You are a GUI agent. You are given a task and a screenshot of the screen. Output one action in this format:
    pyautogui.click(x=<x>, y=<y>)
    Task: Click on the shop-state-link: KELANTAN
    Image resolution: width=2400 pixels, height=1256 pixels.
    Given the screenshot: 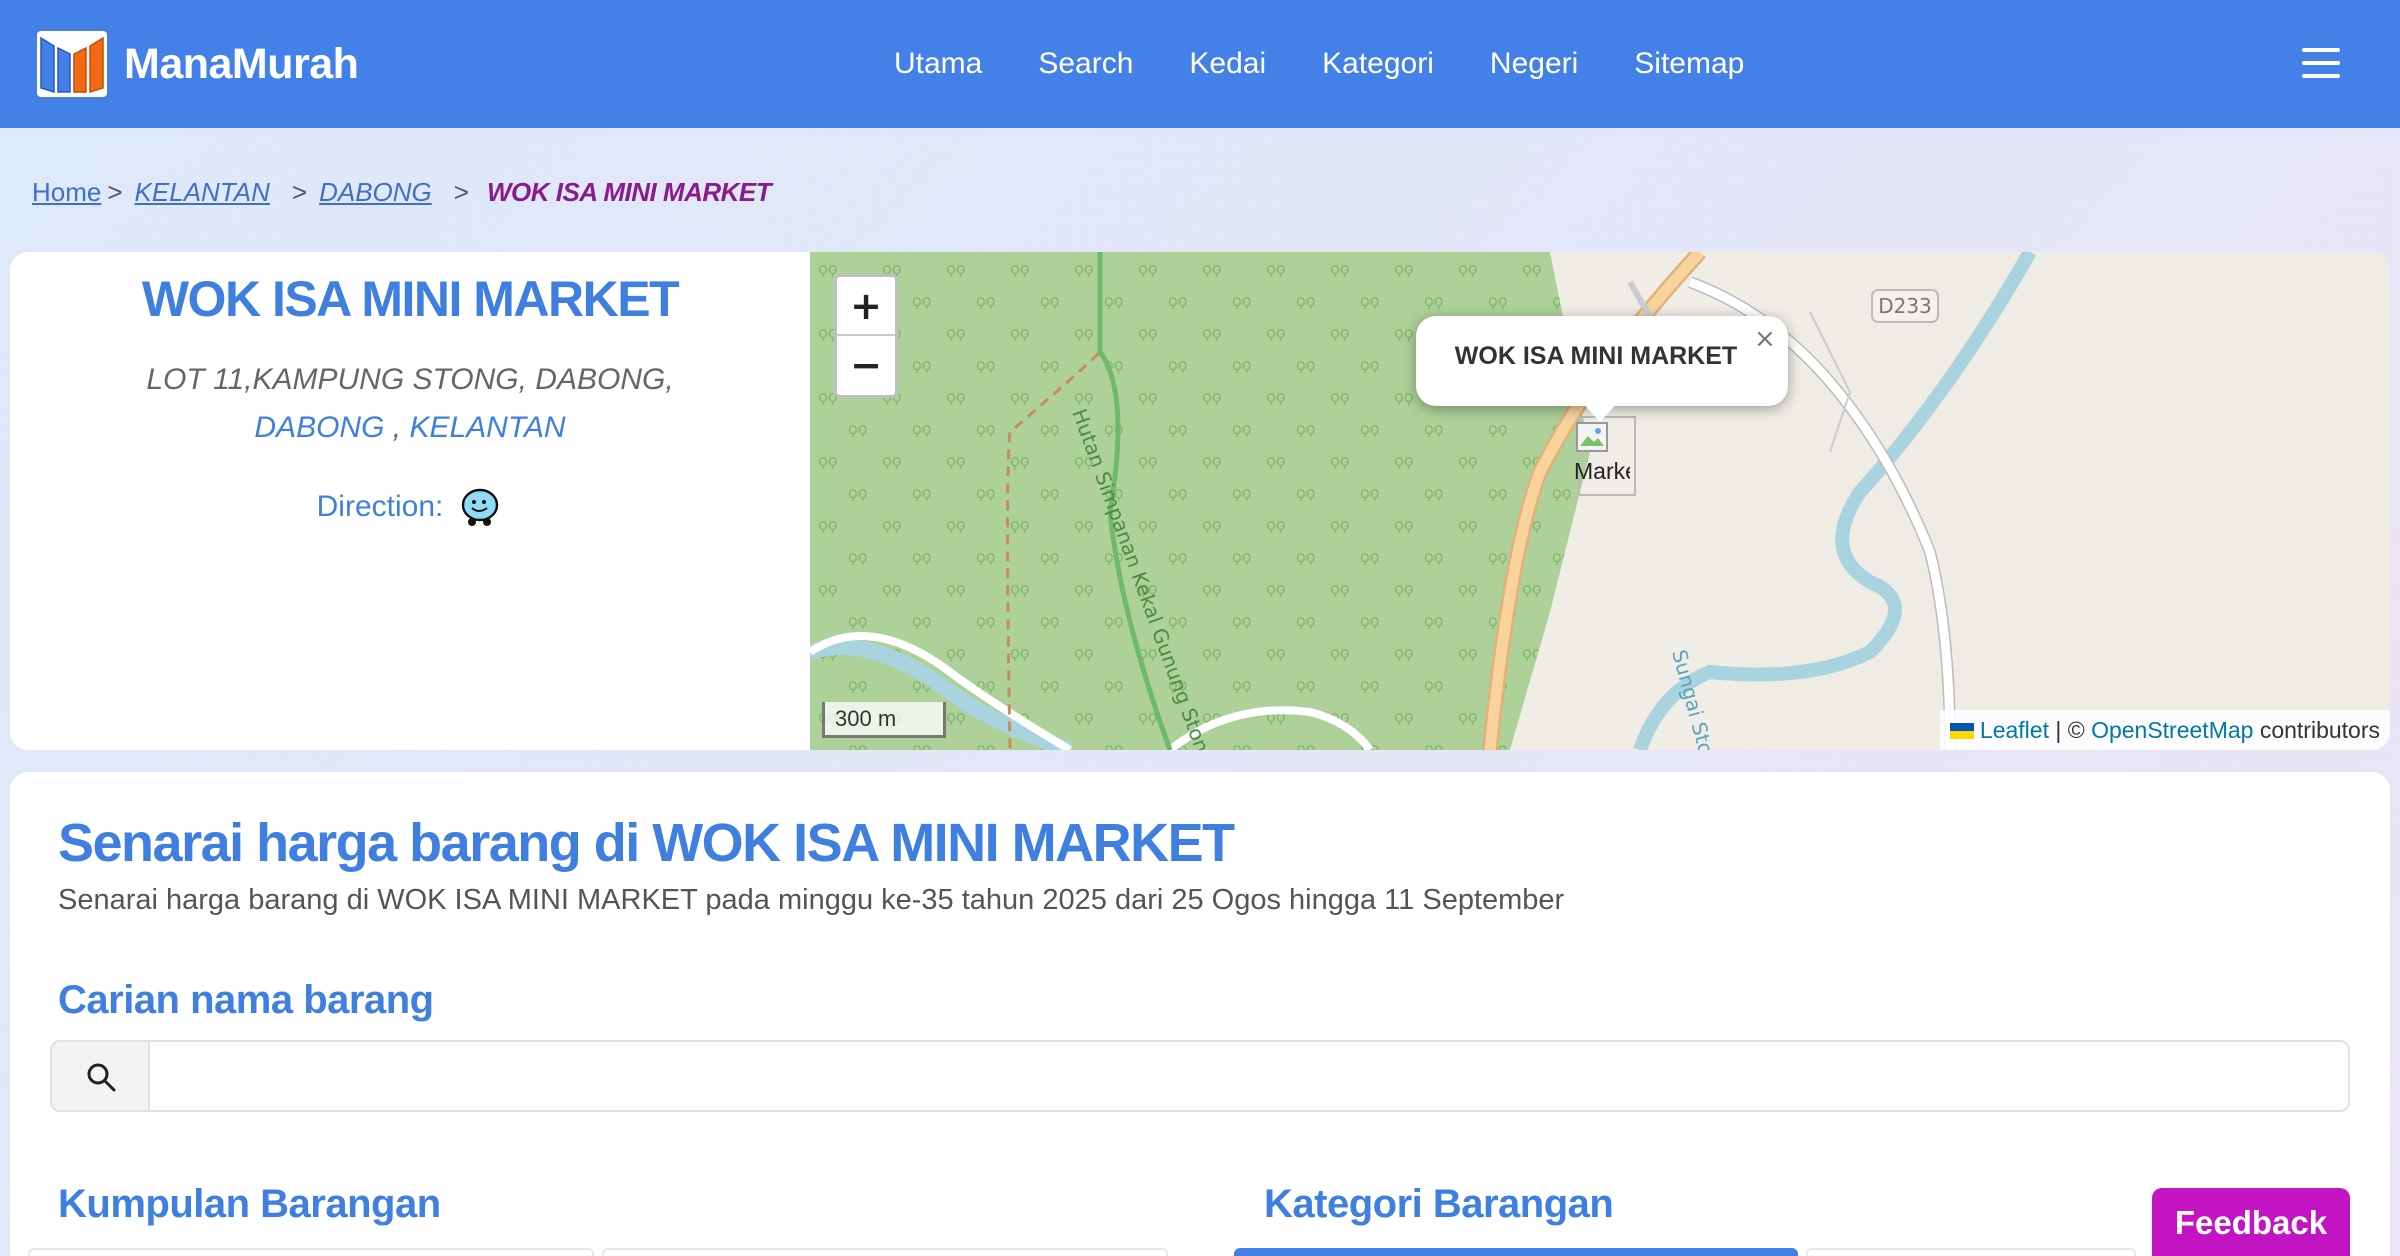 What is the action you would take?
    pyautogui.click(x=487, y=427)
    